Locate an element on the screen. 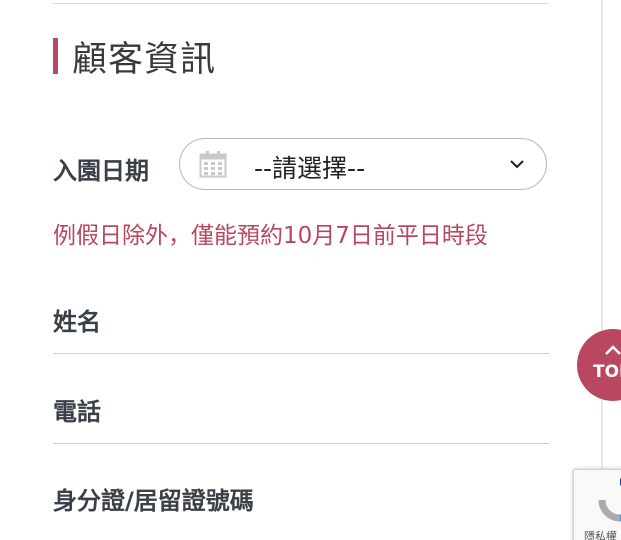 The image size is (621, 540). id-number-label: 身分證/居留證號碼 is located at coordinates (153, 501).